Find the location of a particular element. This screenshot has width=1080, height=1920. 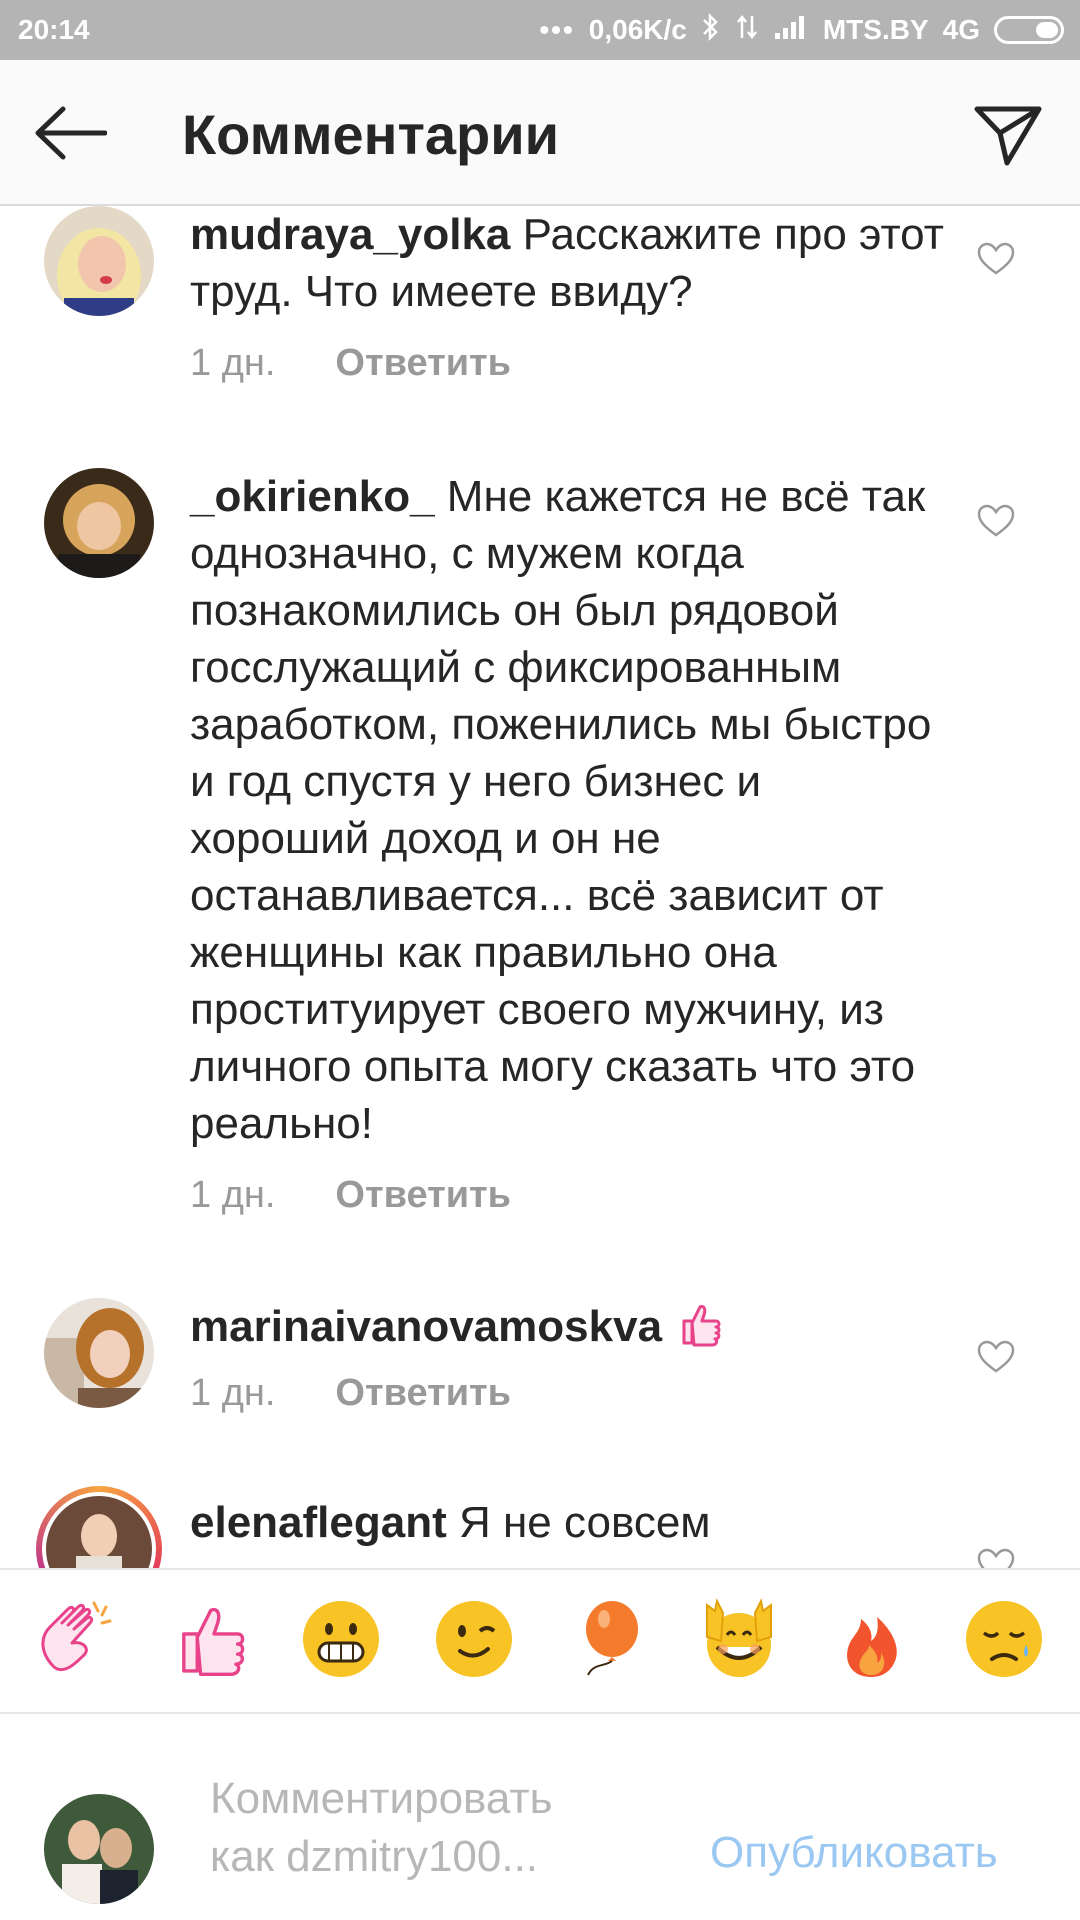

status-indicators: ••• 0,06K/c MTS.BY 4G is located at coordinates (801, 30).